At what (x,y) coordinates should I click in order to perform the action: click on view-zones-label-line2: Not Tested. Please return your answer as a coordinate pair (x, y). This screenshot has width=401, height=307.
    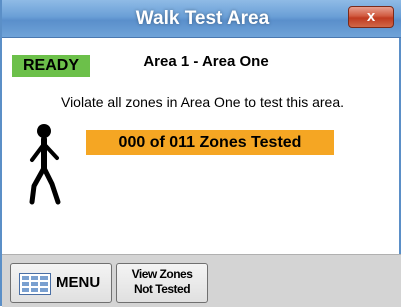
    Looking at the image, I should click on (162, 289).